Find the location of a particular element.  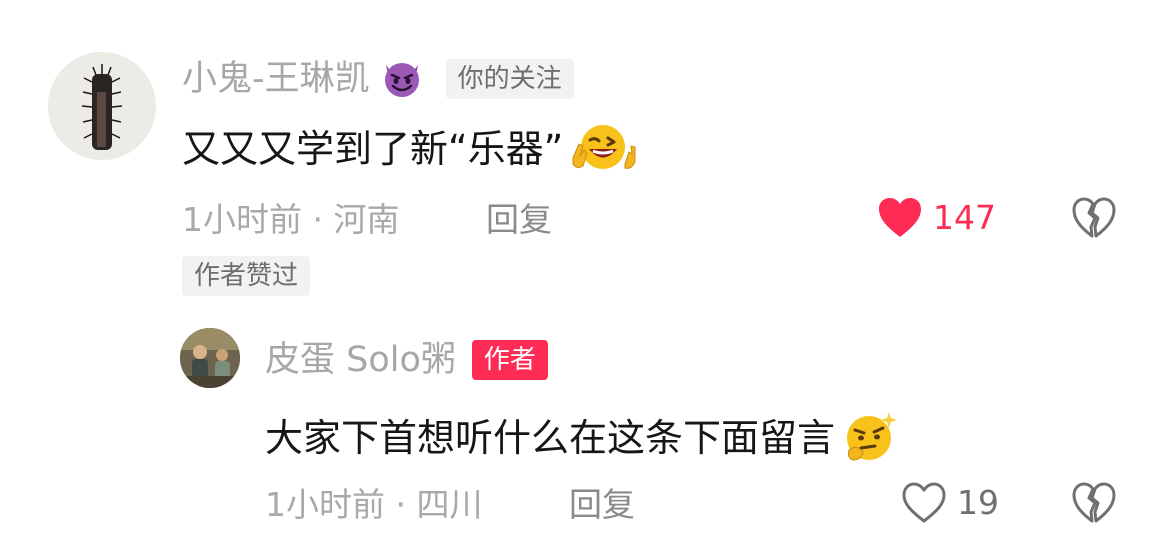

photo-avatar-icon is located at coordinates (210, 358).